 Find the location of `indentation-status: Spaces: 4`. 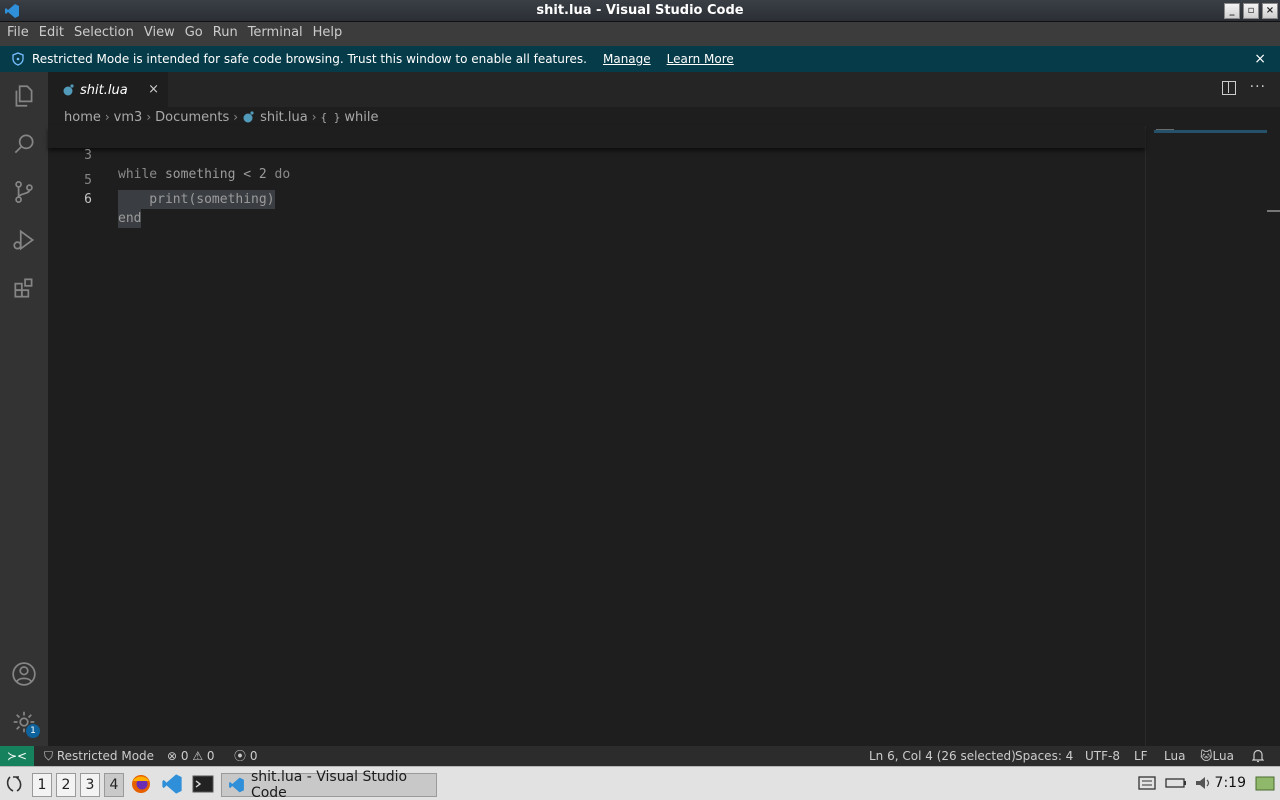

indentation-status: Spaces: 4 is located at coordinates (1044, 756).